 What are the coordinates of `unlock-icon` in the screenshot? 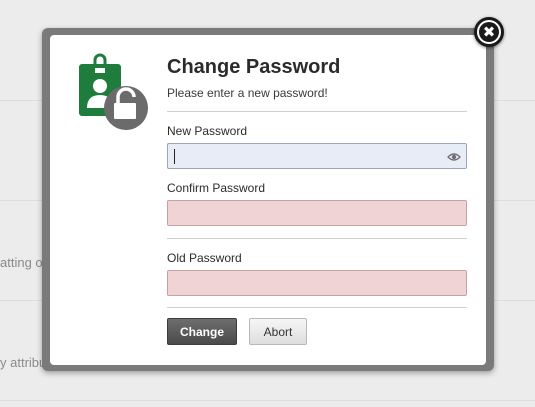 It's located at (126, 108).